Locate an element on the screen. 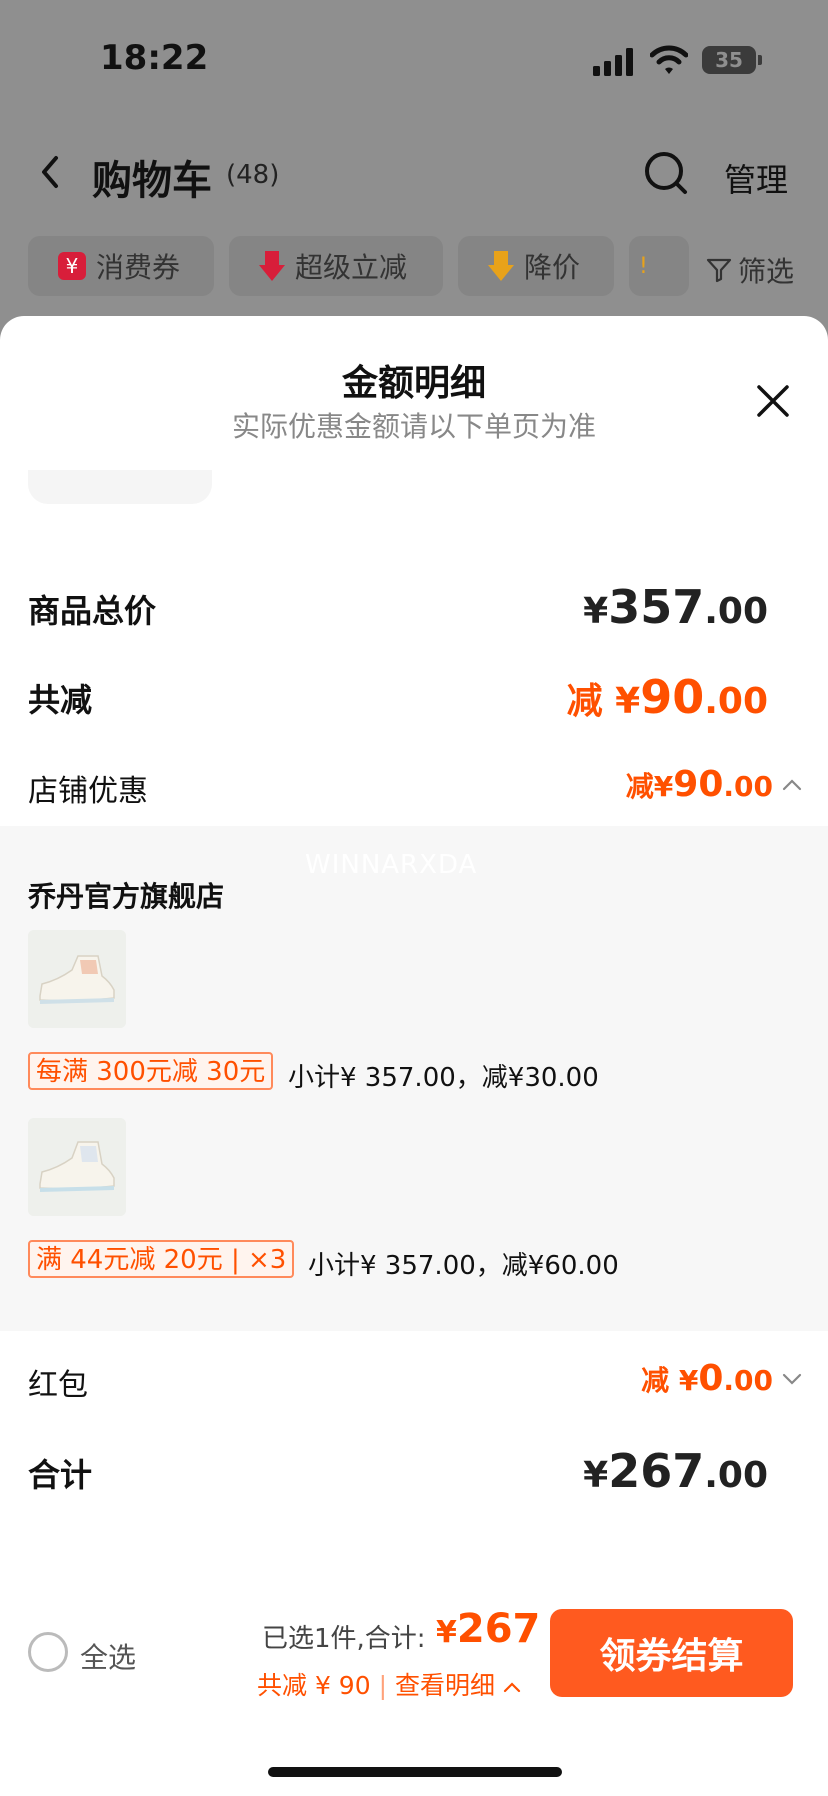  total-label: 合计 is located at coordinates (60, 1475).